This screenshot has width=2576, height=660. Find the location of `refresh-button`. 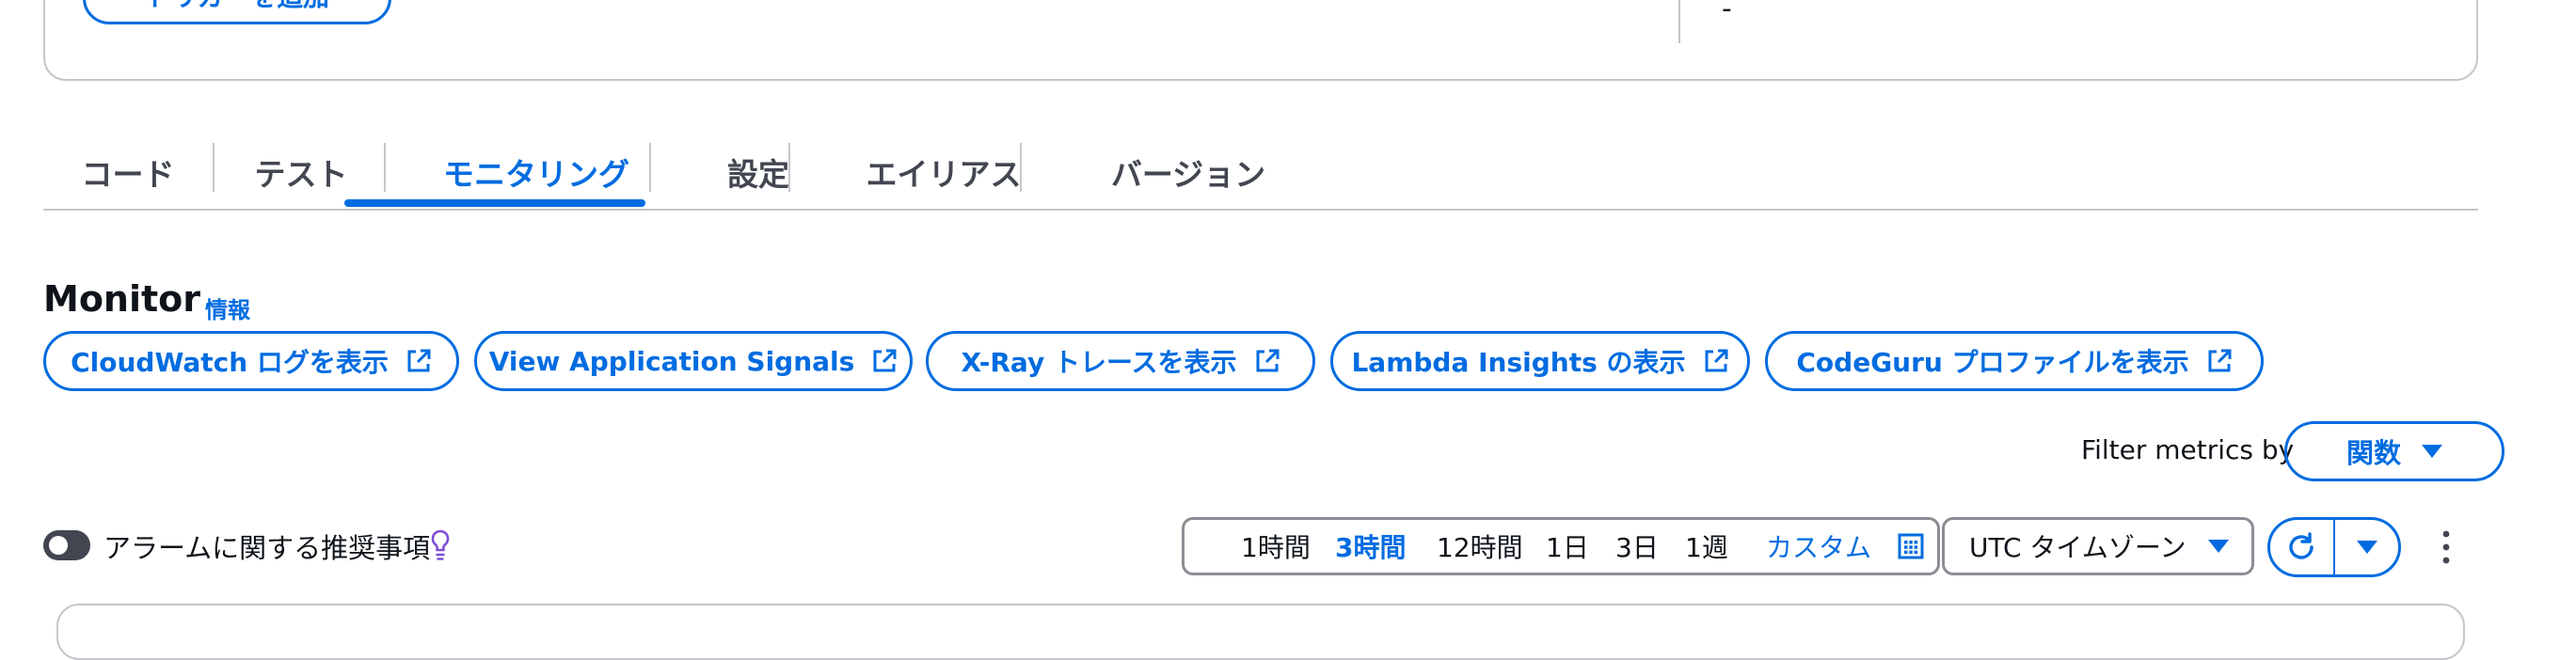

refresh-button is located at coordinates (2301, 547).